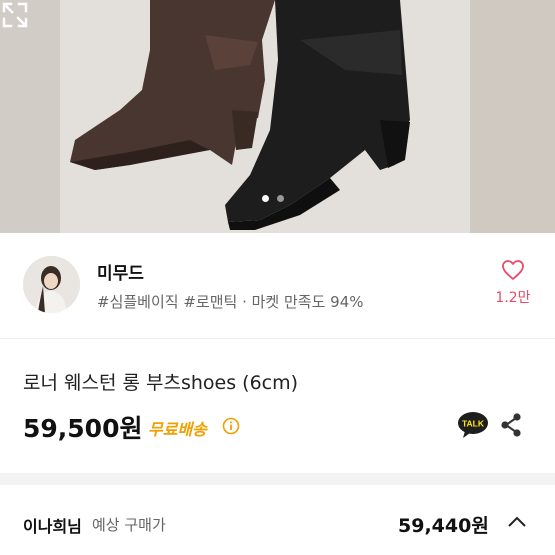  I want to click on kakao-talk-icon: TALK, so click(473, 425).